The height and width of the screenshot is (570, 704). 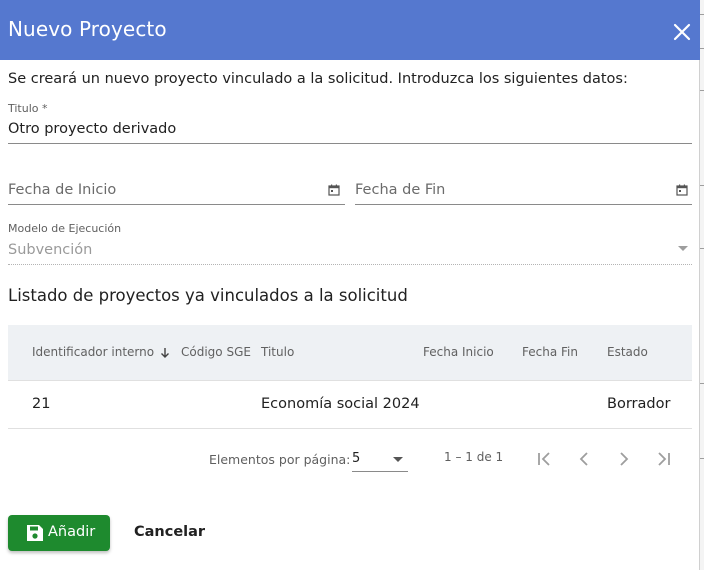 I want to click on add-button-label: Añadir, so click(x=72, y=532).